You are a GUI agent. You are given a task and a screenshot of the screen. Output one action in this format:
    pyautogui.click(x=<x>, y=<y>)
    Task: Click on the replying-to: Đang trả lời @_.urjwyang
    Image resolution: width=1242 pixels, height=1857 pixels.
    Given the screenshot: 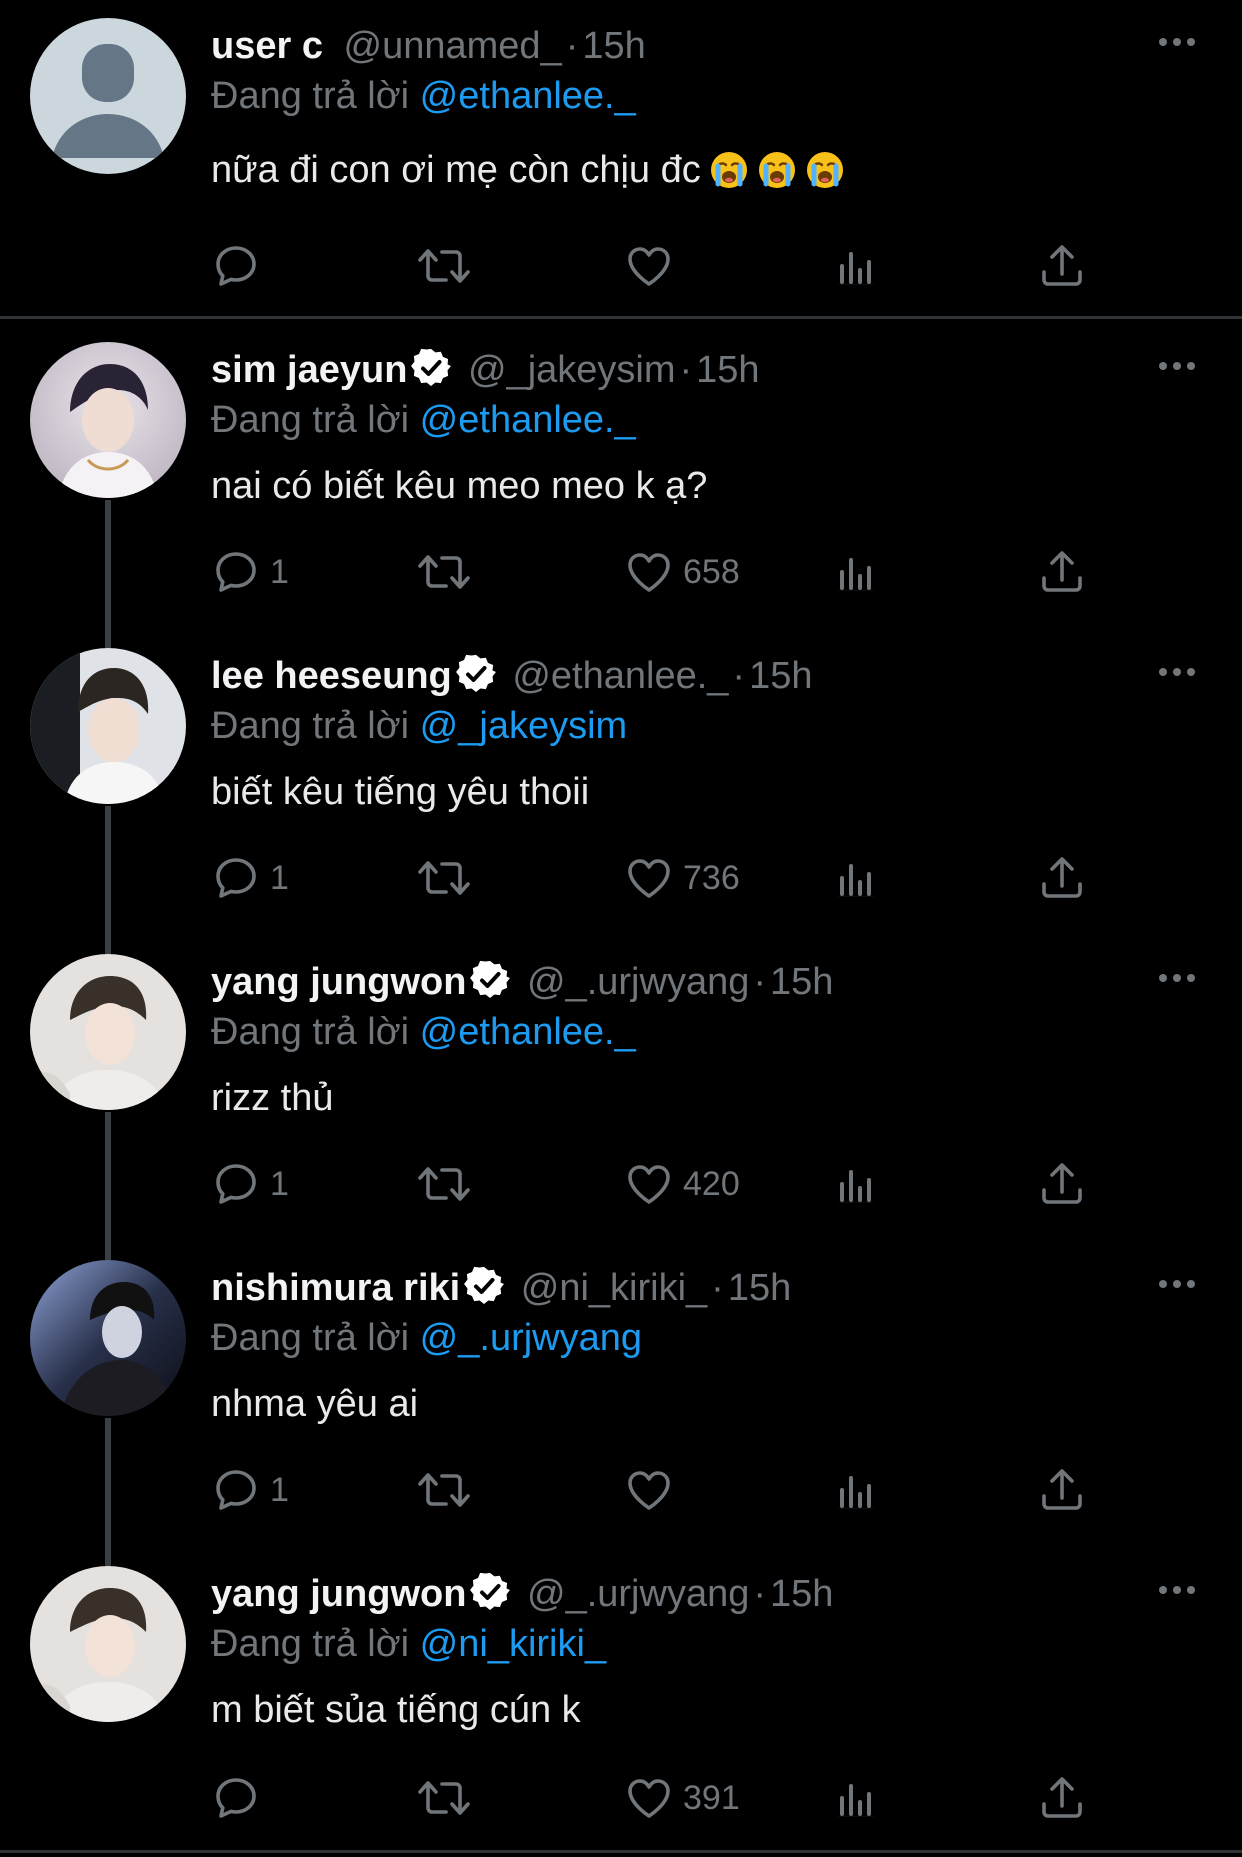 What is the action you would take?
    pyautogui.click(x=426, y=1338)
    